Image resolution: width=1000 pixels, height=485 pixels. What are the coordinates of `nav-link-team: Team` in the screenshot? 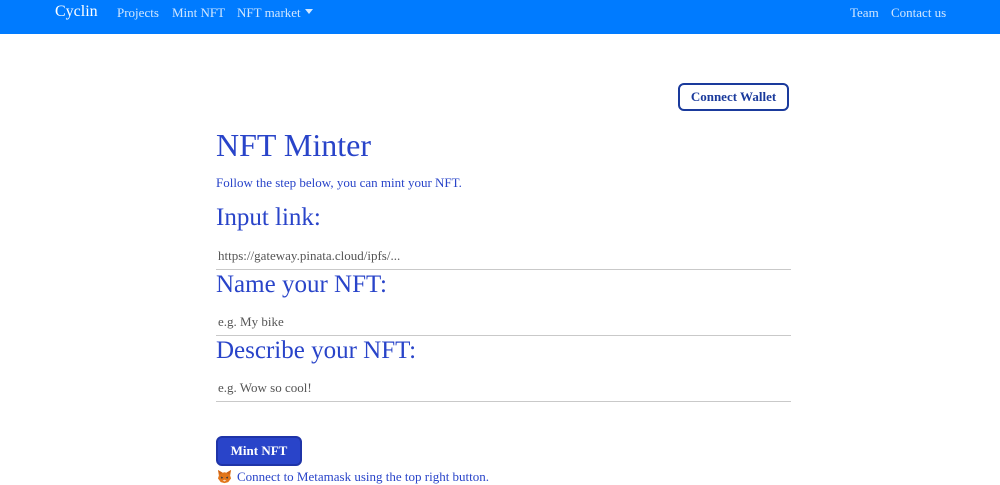 It's located at (864, 13).